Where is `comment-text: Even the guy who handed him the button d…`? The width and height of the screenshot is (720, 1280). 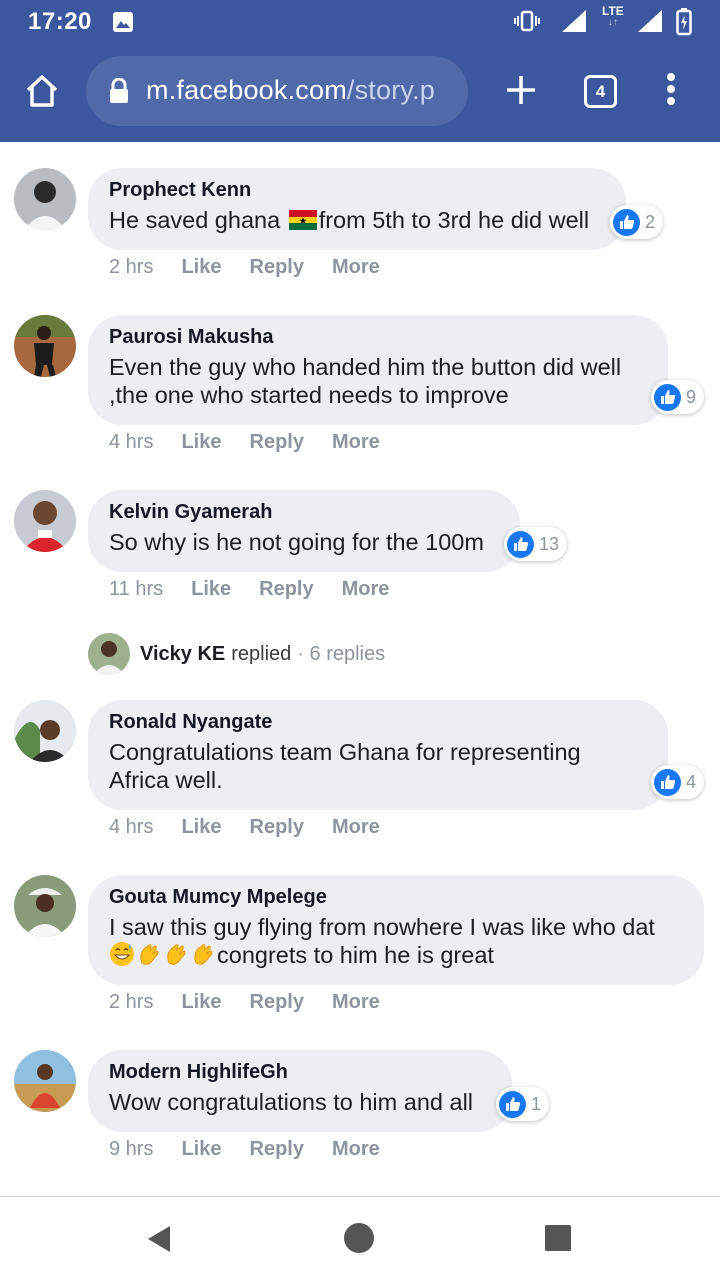 comment-text: Even the guy who handed him the button d… is located at coordinates (365, 381).